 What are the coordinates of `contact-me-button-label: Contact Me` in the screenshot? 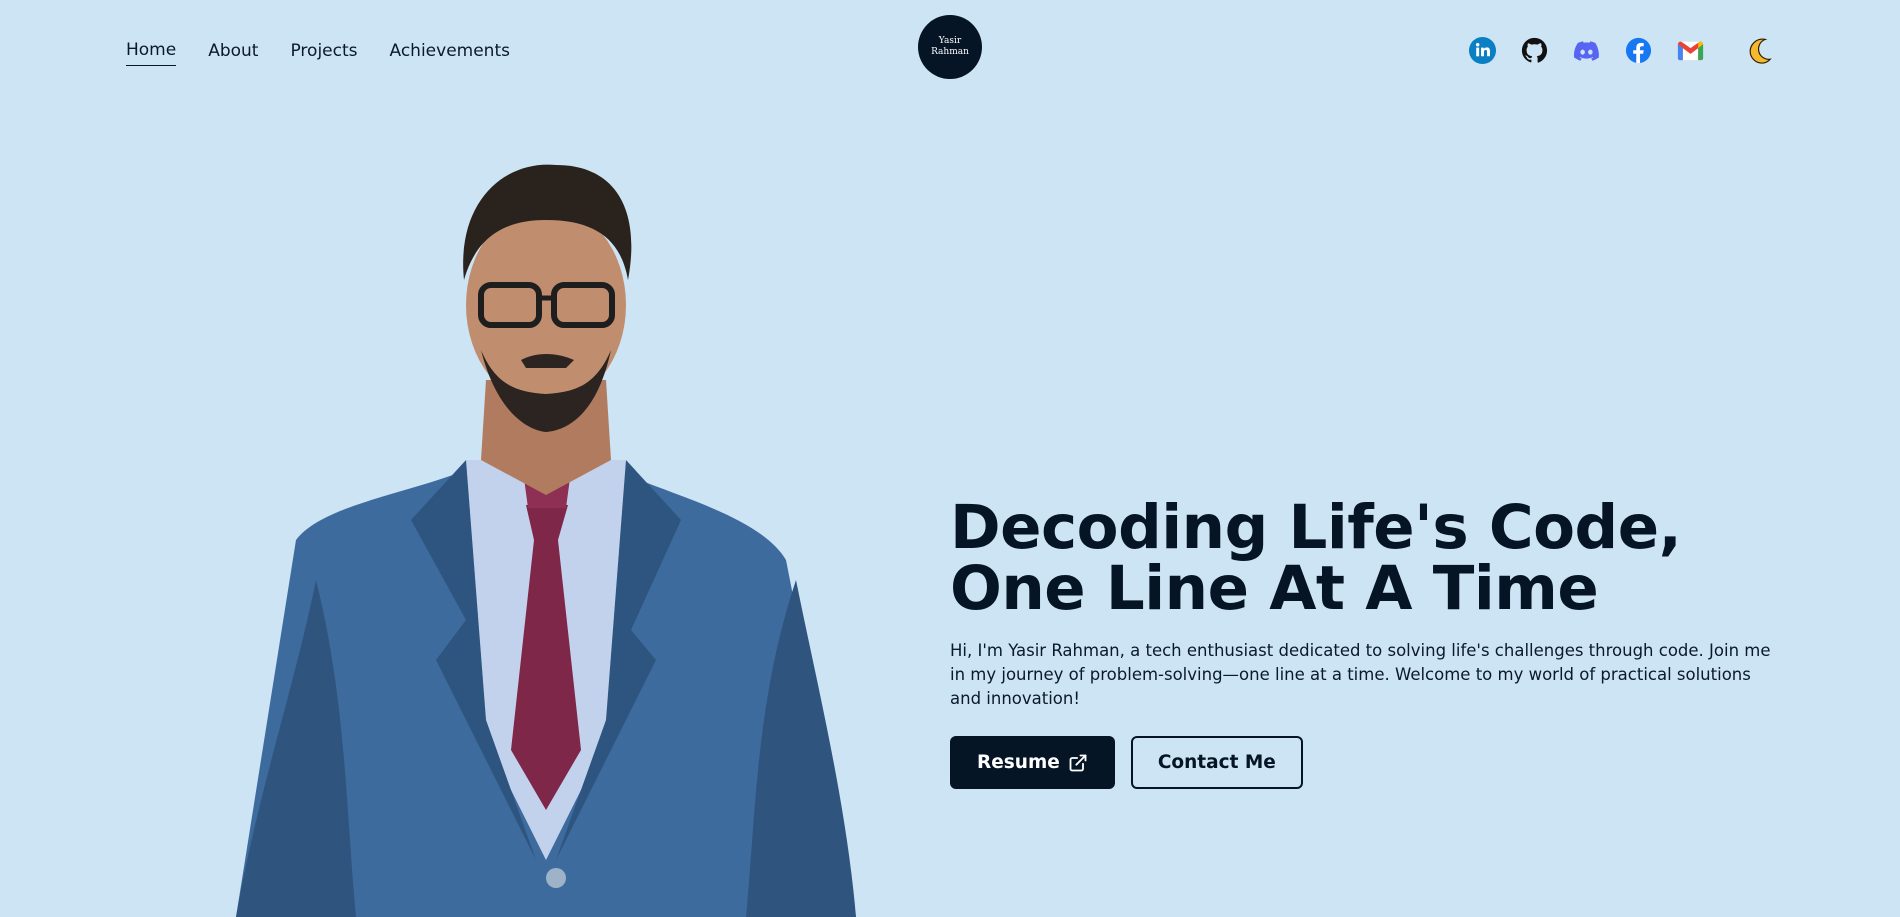 It's located at (1216, 762).